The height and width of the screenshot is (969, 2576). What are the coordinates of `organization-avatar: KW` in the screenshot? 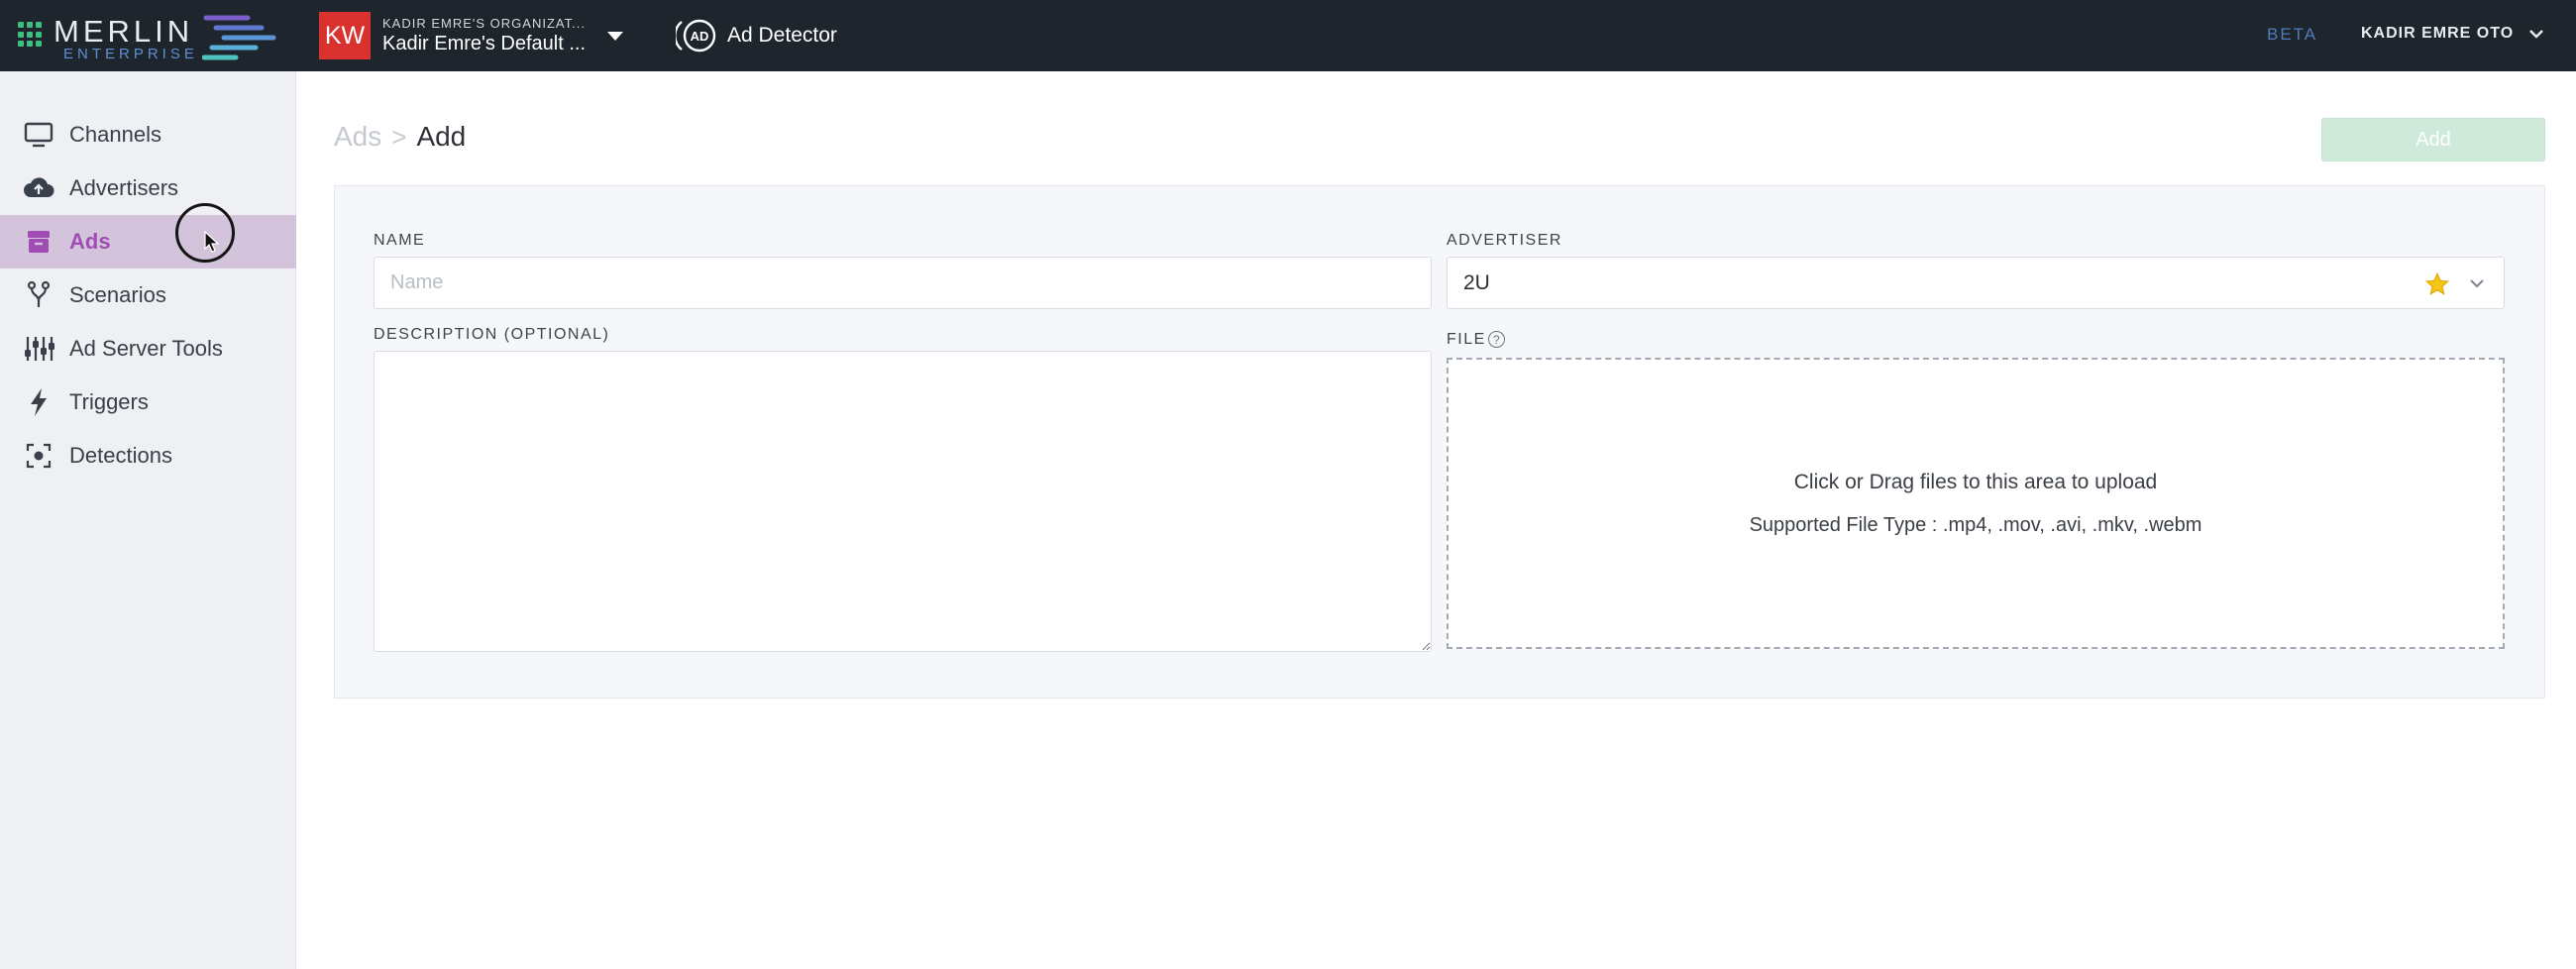 It's located at (345, 36).